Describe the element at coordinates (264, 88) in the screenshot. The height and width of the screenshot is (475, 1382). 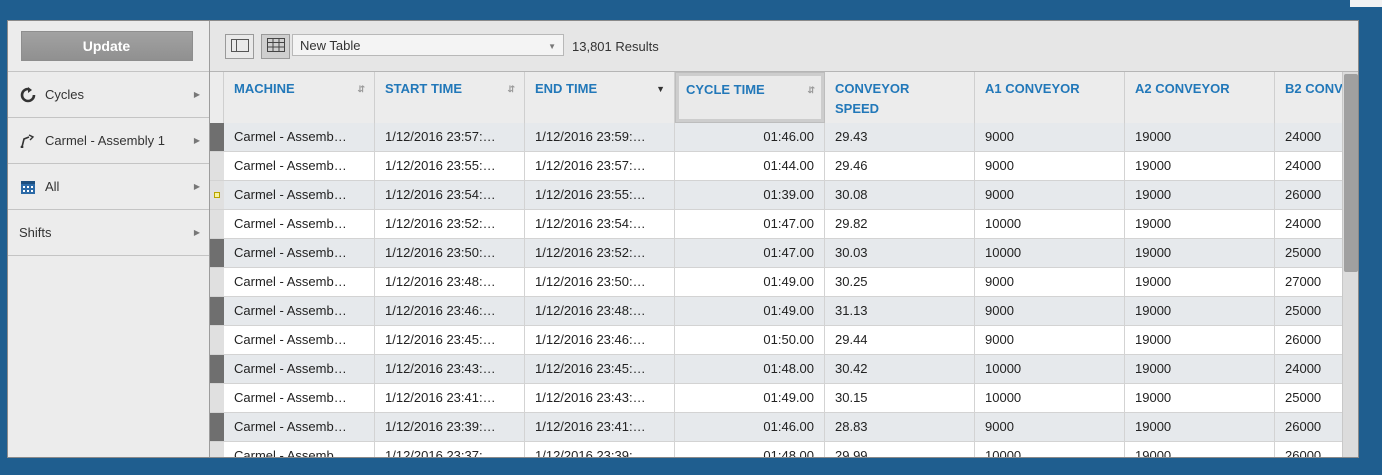
I see `column-header-label: MACHINE` at that location.